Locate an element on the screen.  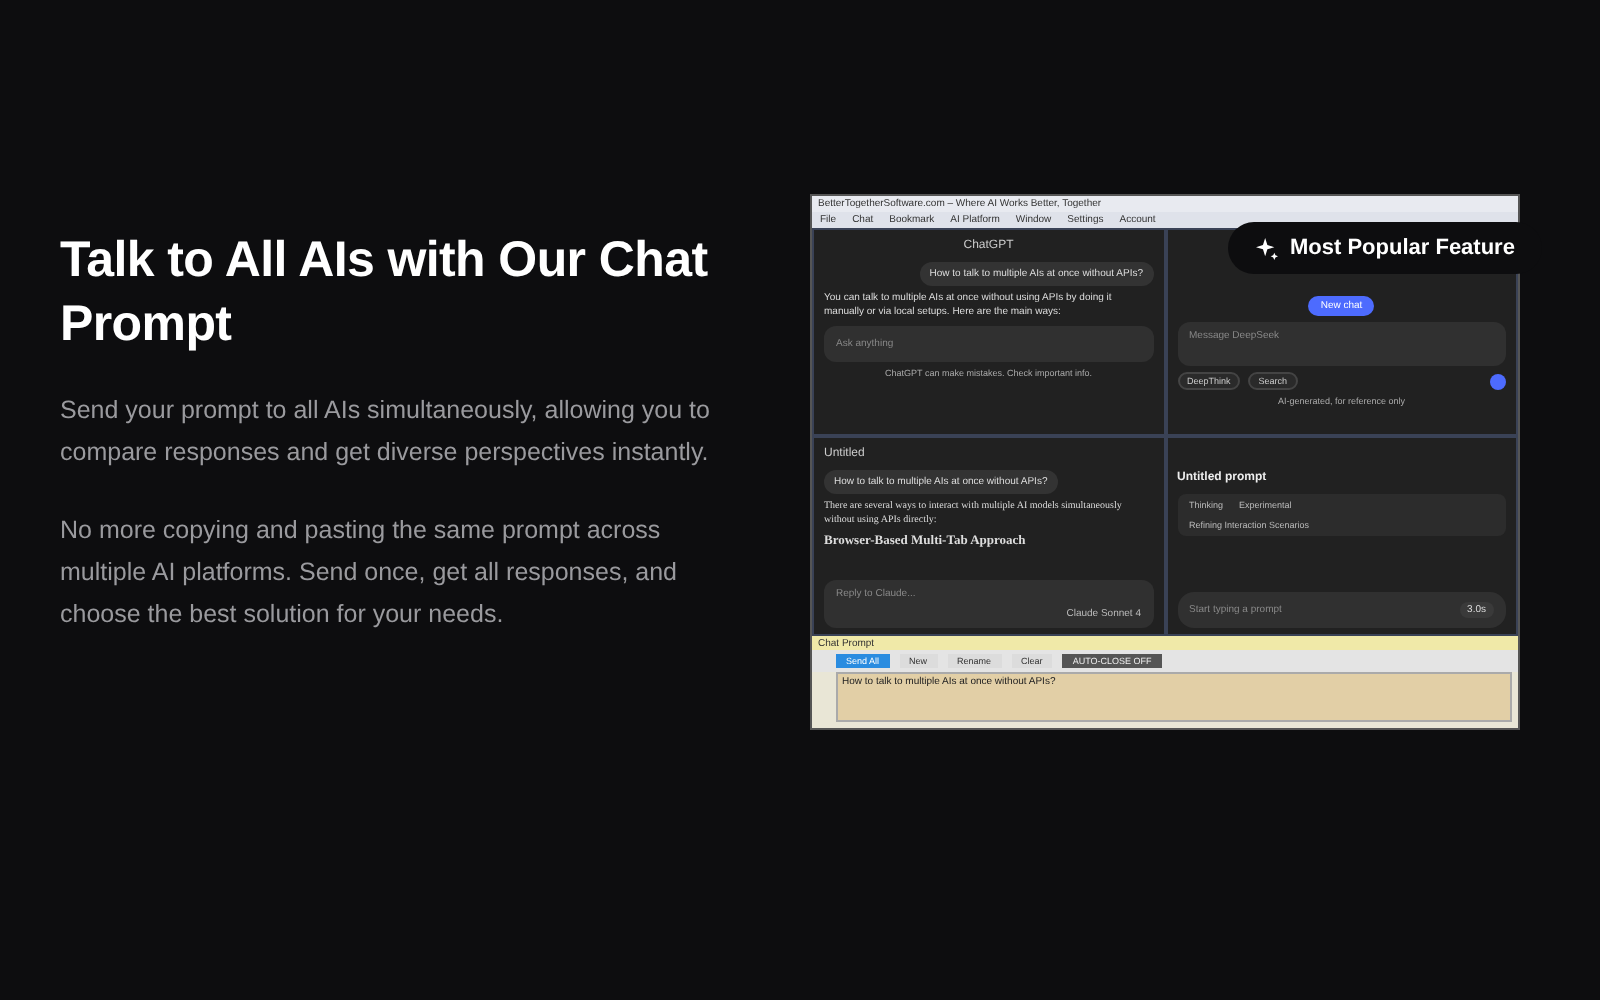
hero-paragraph: No more copying and pasting the same prompt across multiple AI platforms. Send once, get all responses, and choose the best solution for your needs. is located at coordinates (370, 573).